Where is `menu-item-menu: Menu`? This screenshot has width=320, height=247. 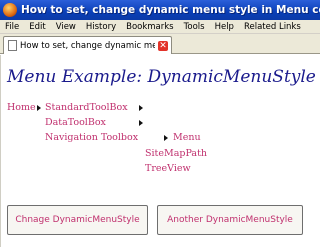 menu-item-menu: Menu is located at coordinates (187, 137).